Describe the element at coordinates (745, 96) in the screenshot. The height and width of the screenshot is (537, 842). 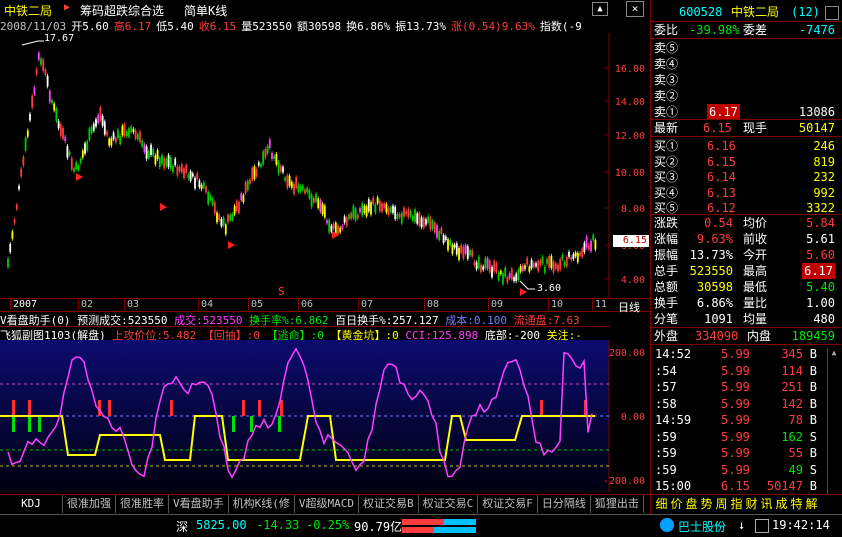
I see `sell-row: 卖②` at that location.